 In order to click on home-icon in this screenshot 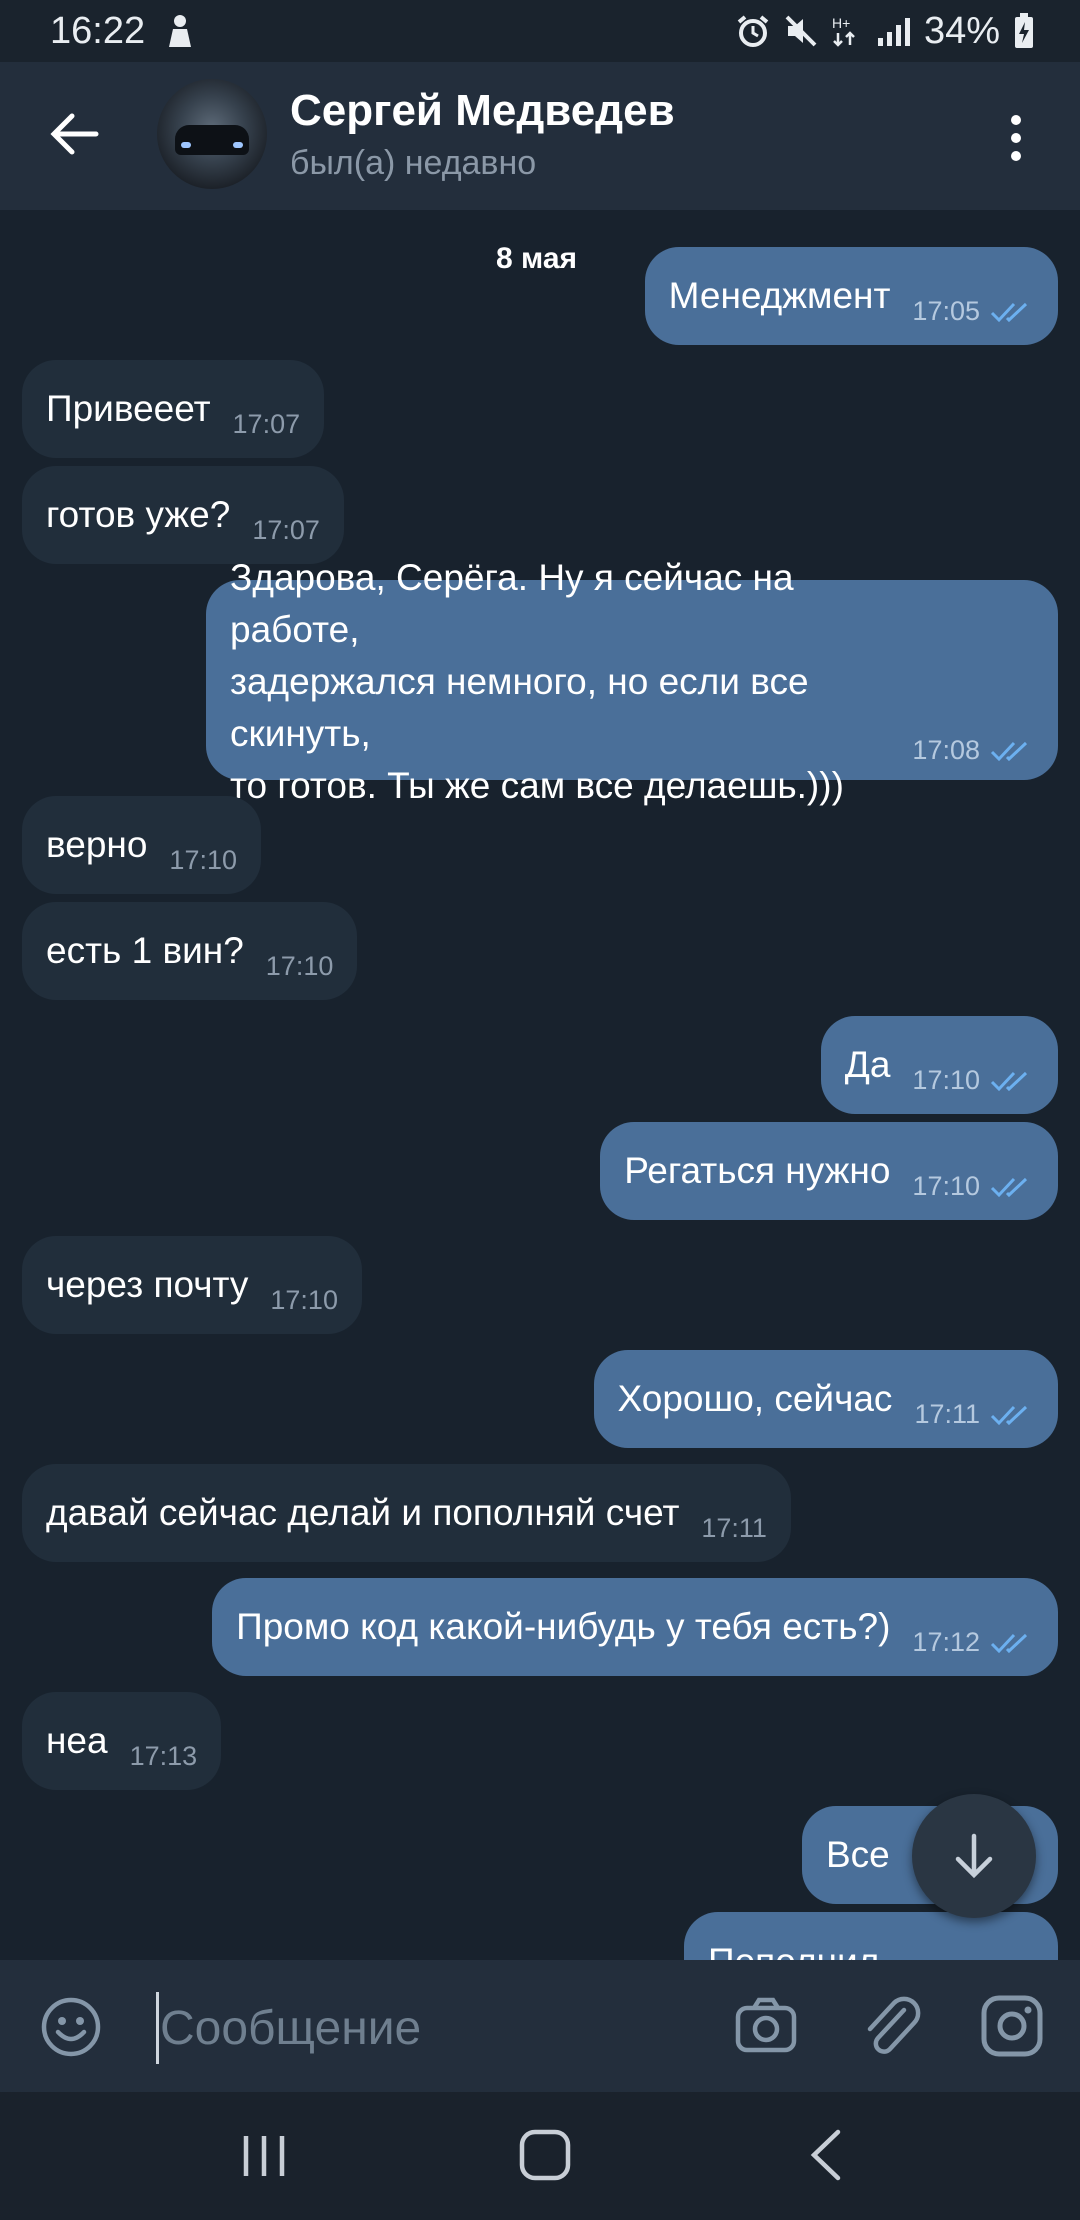, I will do `click(545, 2155)`.